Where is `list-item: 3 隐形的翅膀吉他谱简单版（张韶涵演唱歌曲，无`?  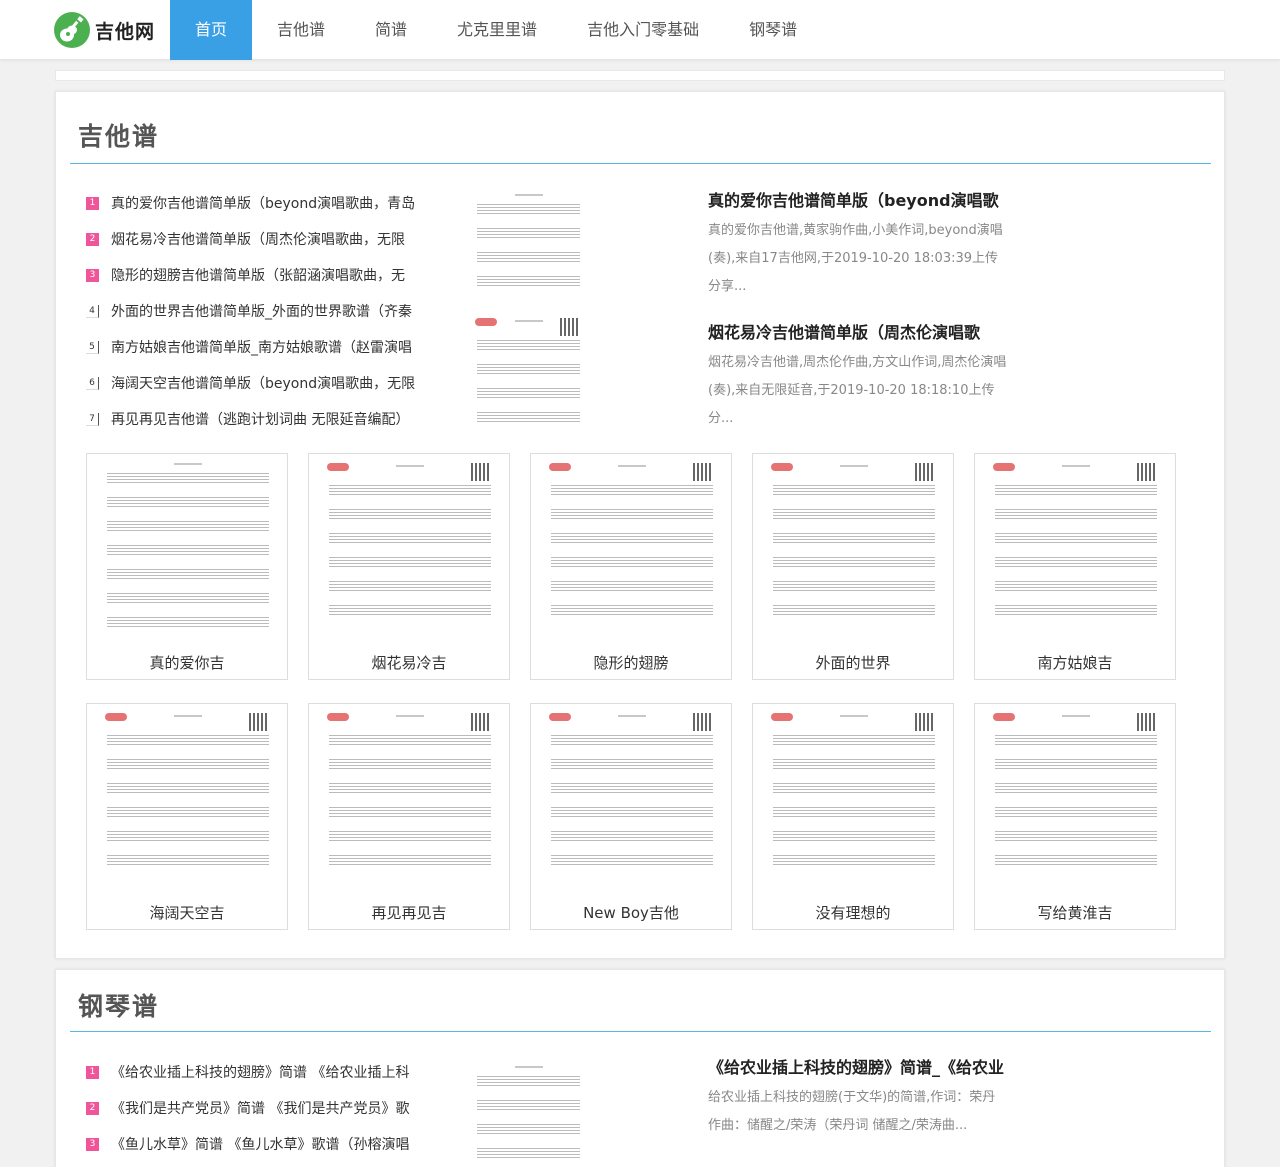 list-item: 3 隐形的翅膀吉他谱简单版（张韶涵演唱歌曲，无 is located at coordinates (261, 275).